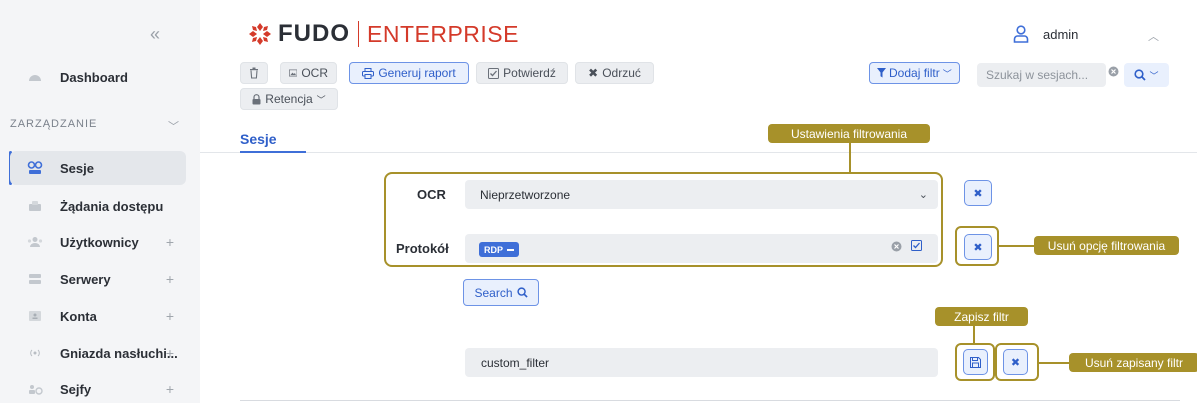 This screenshot has height=403, width=1197. I want to click on section-label: ZARZĄDZANIE, so click(54, 124).